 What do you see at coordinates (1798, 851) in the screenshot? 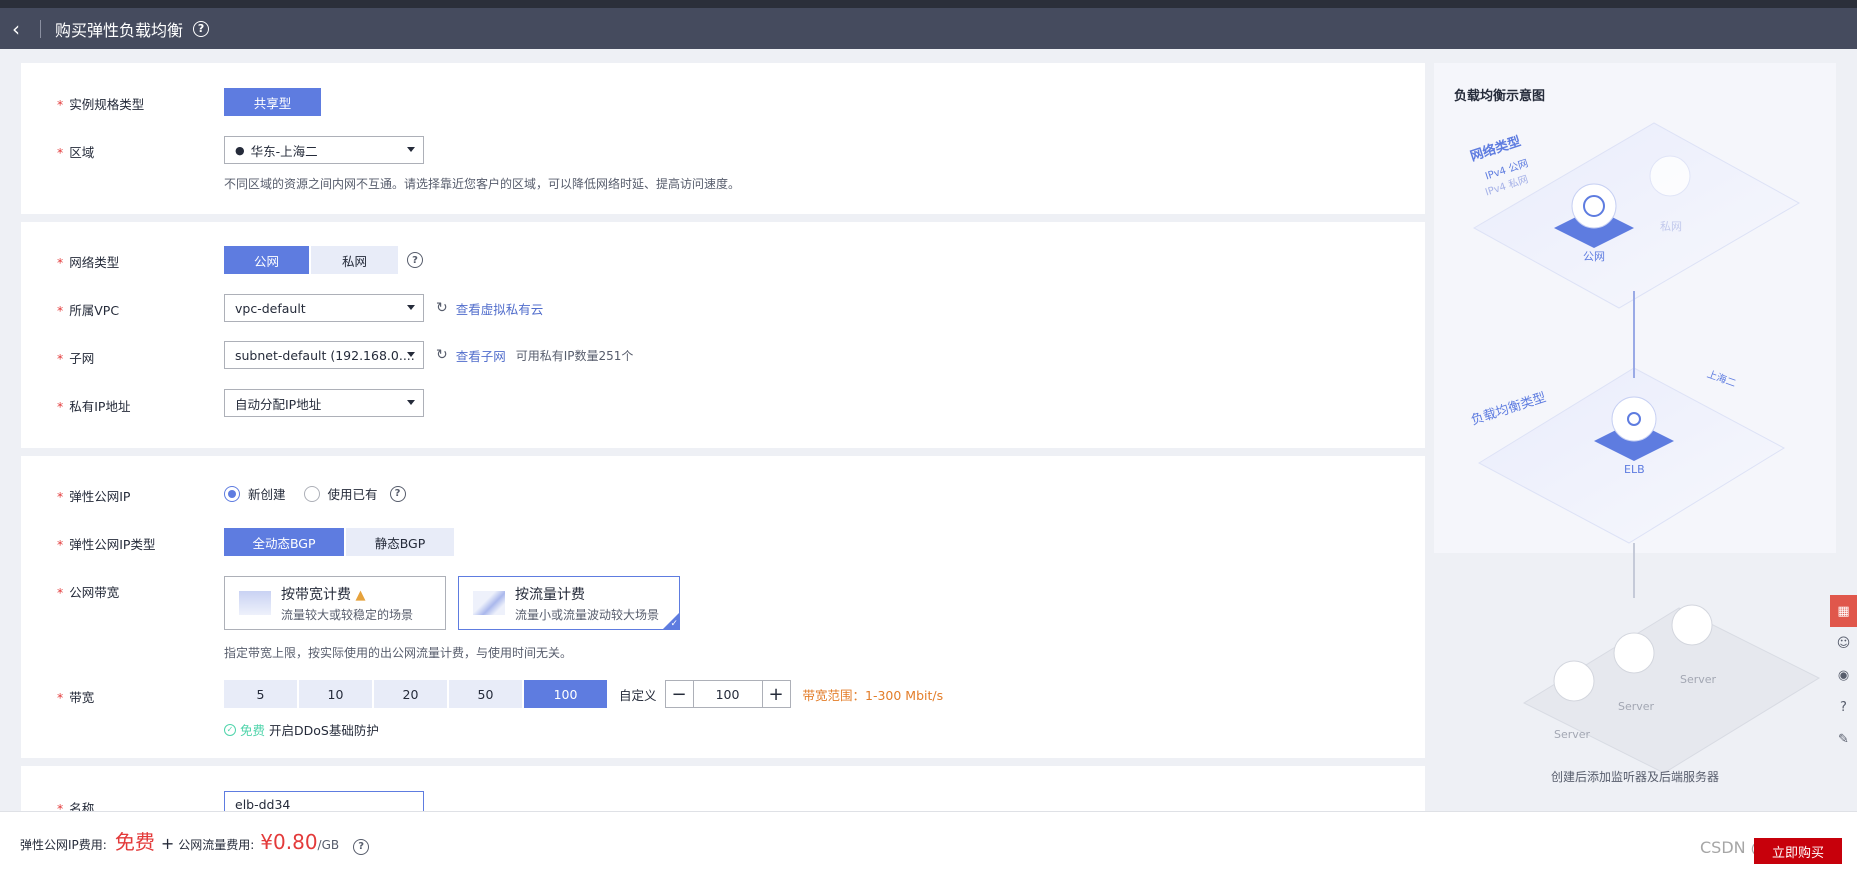
I see `buy-now-button: 立即购买` at bounding box center [1798, 851].